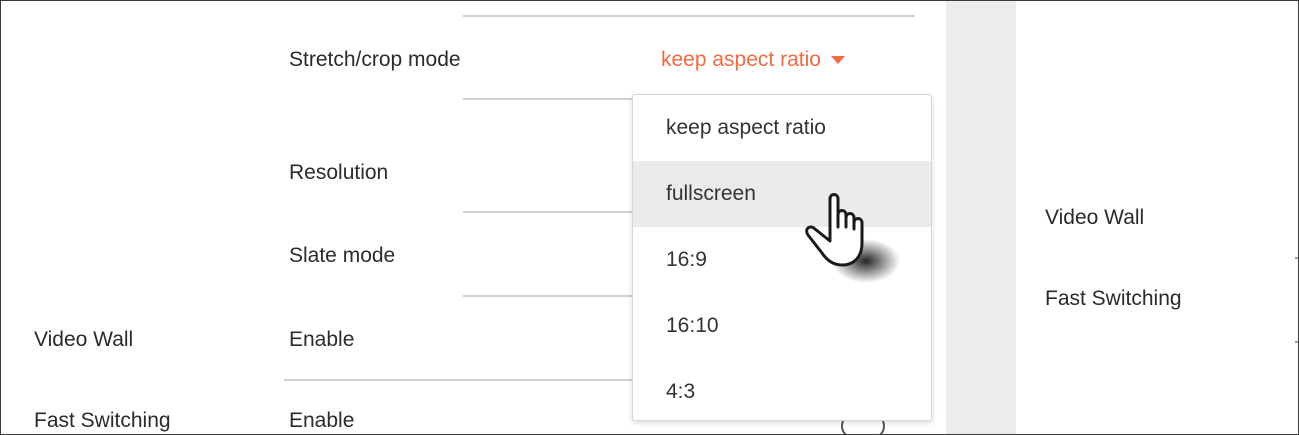 This screenshot has width=1299, height=435. I want to click on stretch-crop-select: keep aspect ratio, so click(753, 60).